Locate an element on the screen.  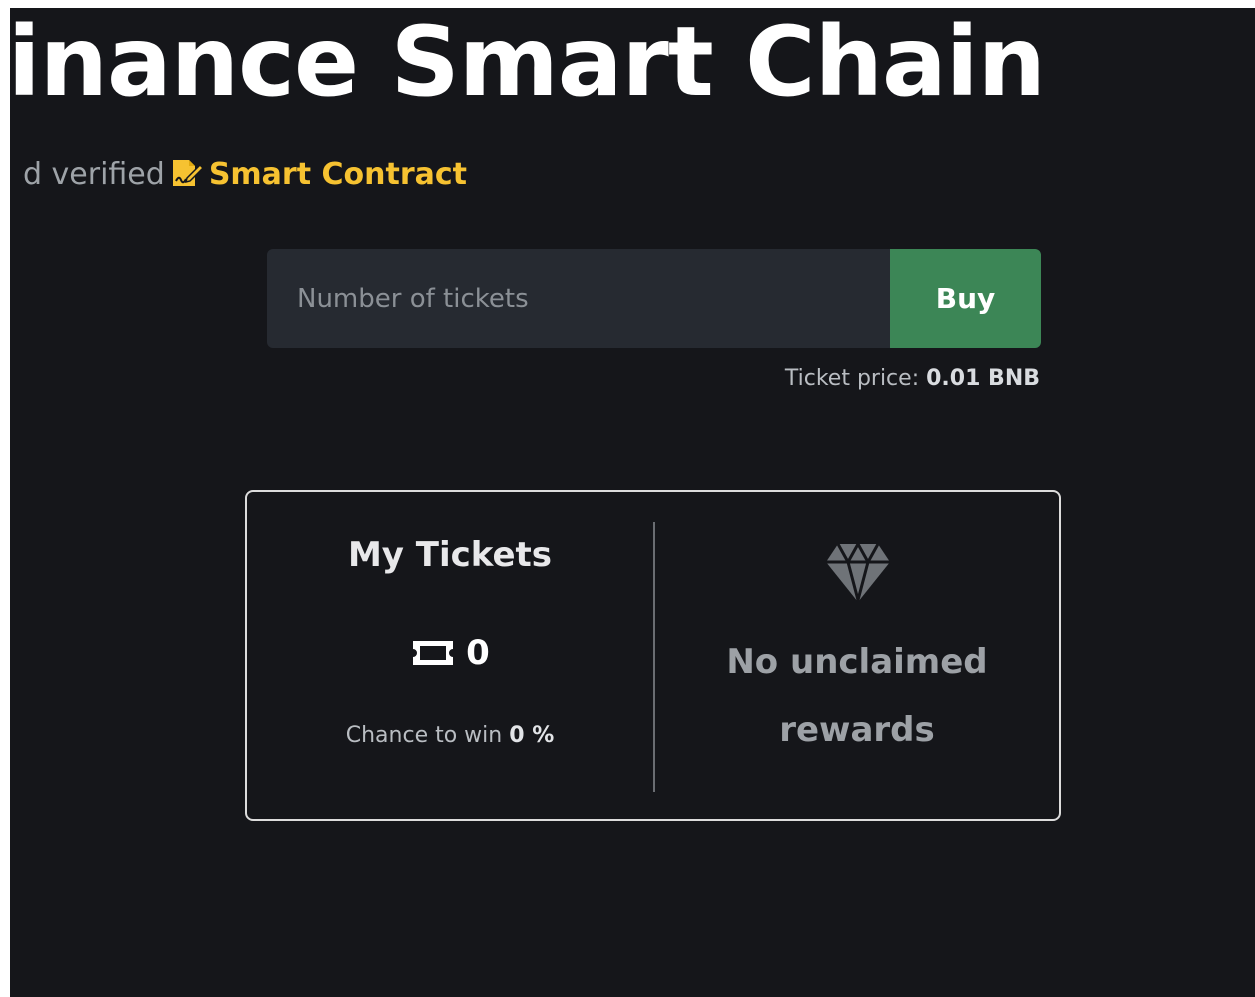
chance-label: Chance to win is located at coordinates (424, 735).